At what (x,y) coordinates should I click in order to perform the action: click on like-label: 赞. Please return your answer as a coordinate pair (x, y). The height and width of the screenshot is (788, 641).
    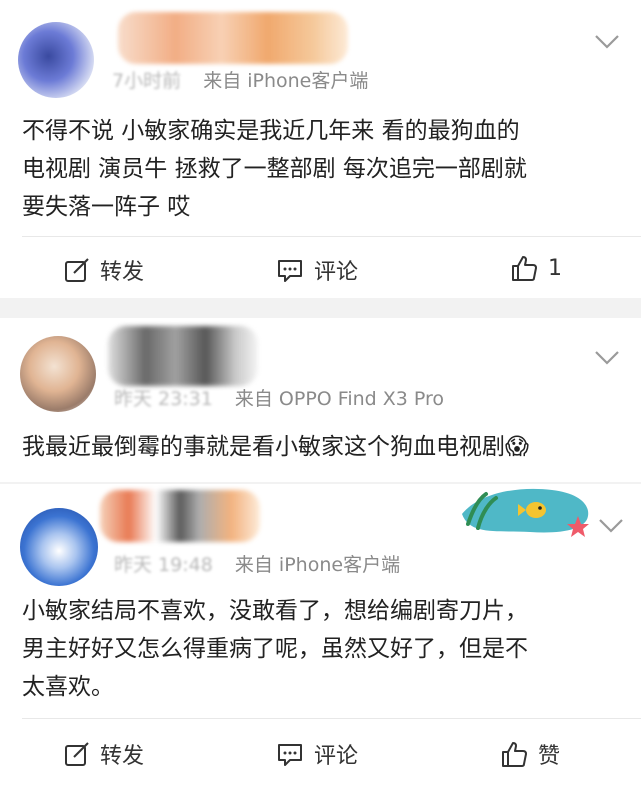
    Looking at the image, I should click on (549, 756).